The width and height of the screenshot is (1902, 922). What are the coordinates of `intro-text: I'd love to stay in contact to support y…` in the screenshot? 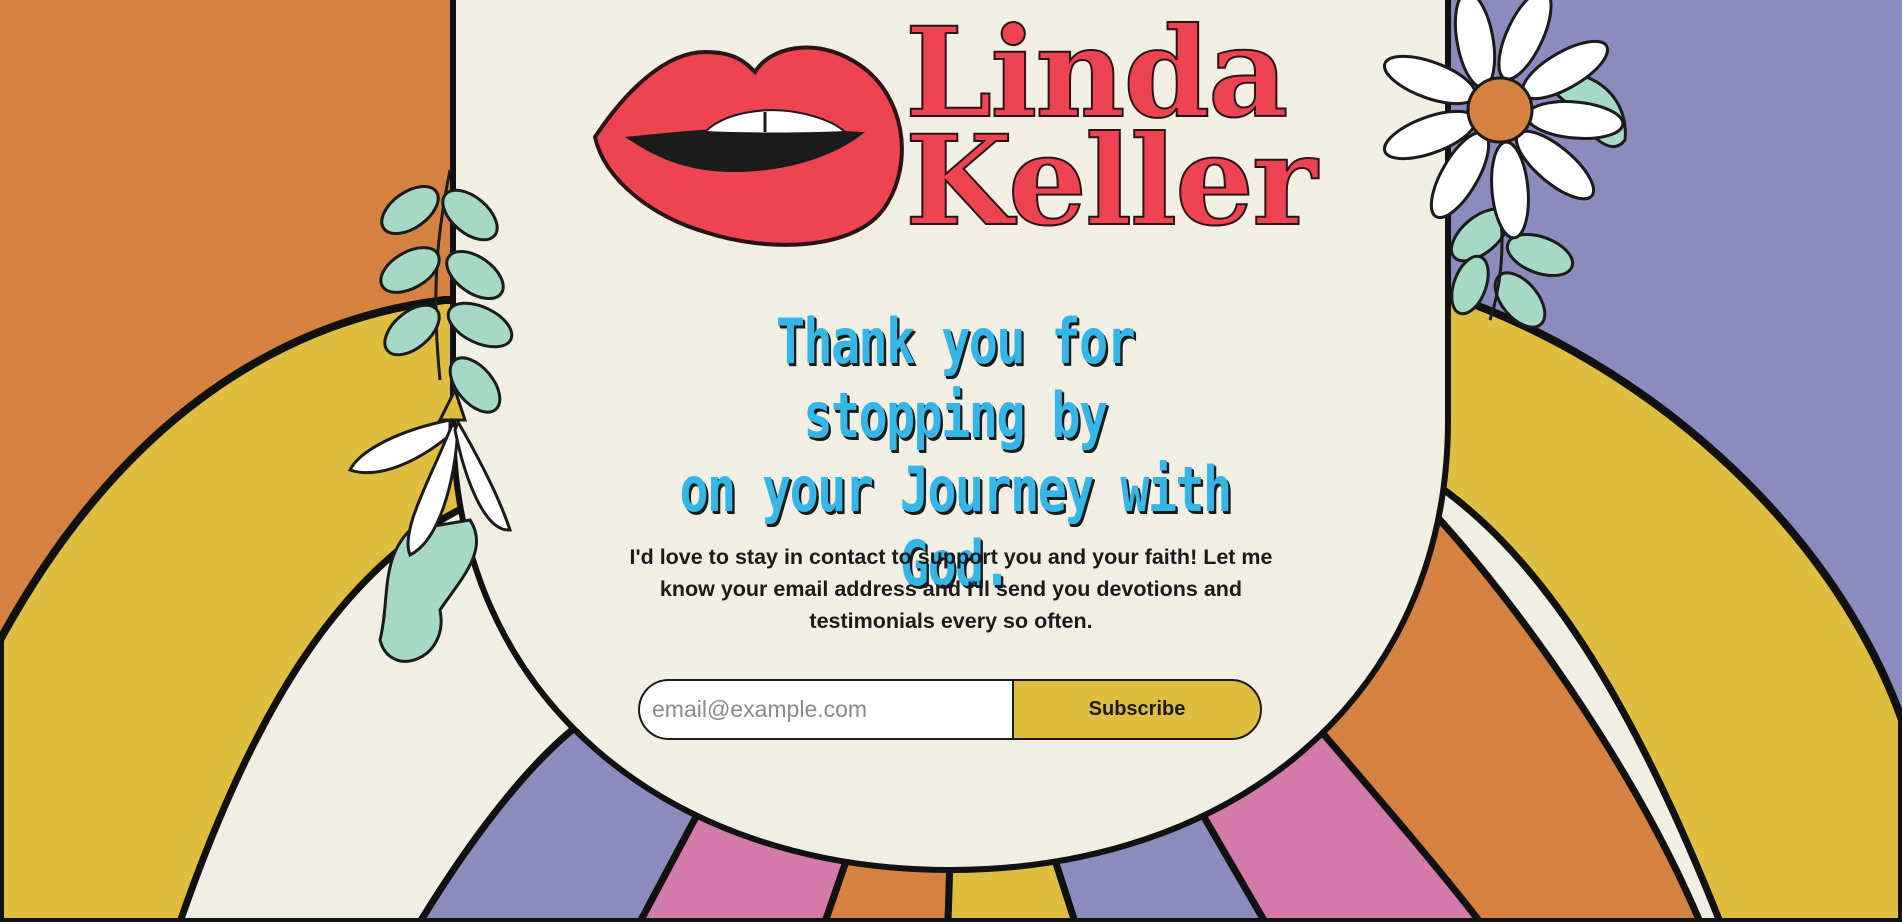 It's located at (951, 589).